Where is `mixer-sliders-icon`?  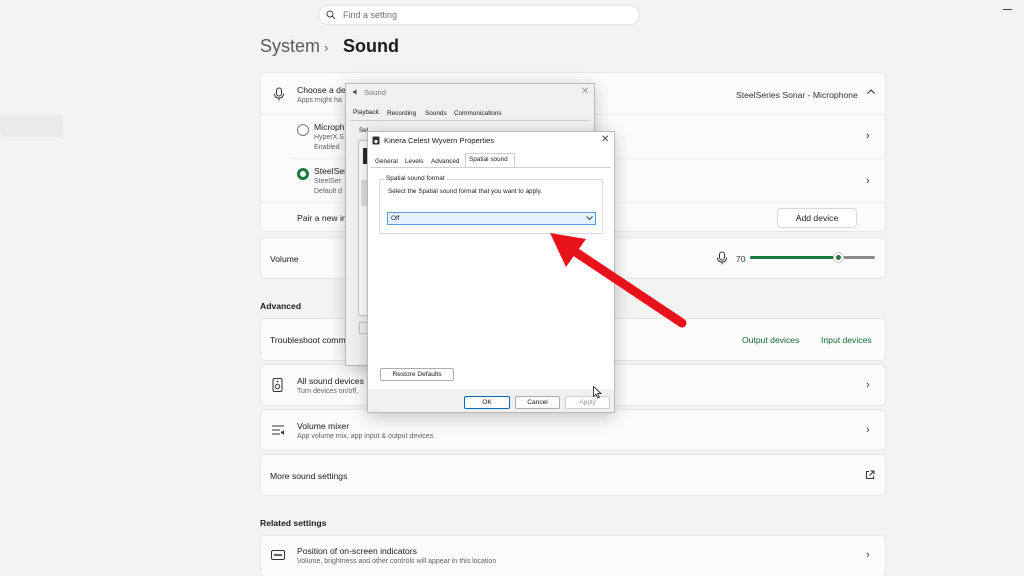 mixer-sliders-icon is located at coordinates (278, 430).